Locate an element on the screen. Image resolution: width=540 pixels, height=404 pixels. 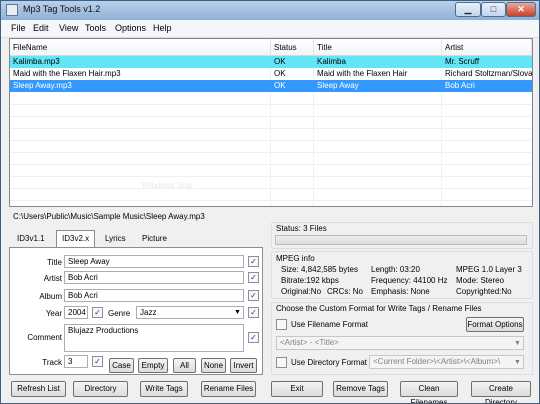
genre-checkbox: ✓ is located at coordinates (253, 312).